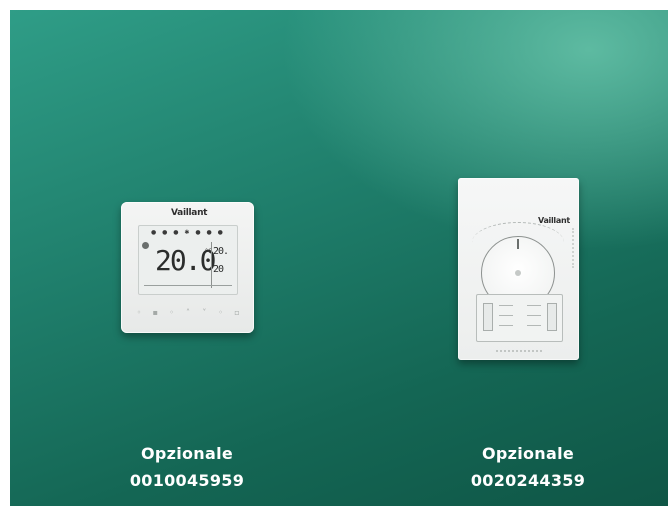 This screenshot has width=669, height=516. Describe the element at coordinates (188, 232) in the screenshot. I see `display-indicator-icons: ● ● ● ✱ ● ● ●` at that location.